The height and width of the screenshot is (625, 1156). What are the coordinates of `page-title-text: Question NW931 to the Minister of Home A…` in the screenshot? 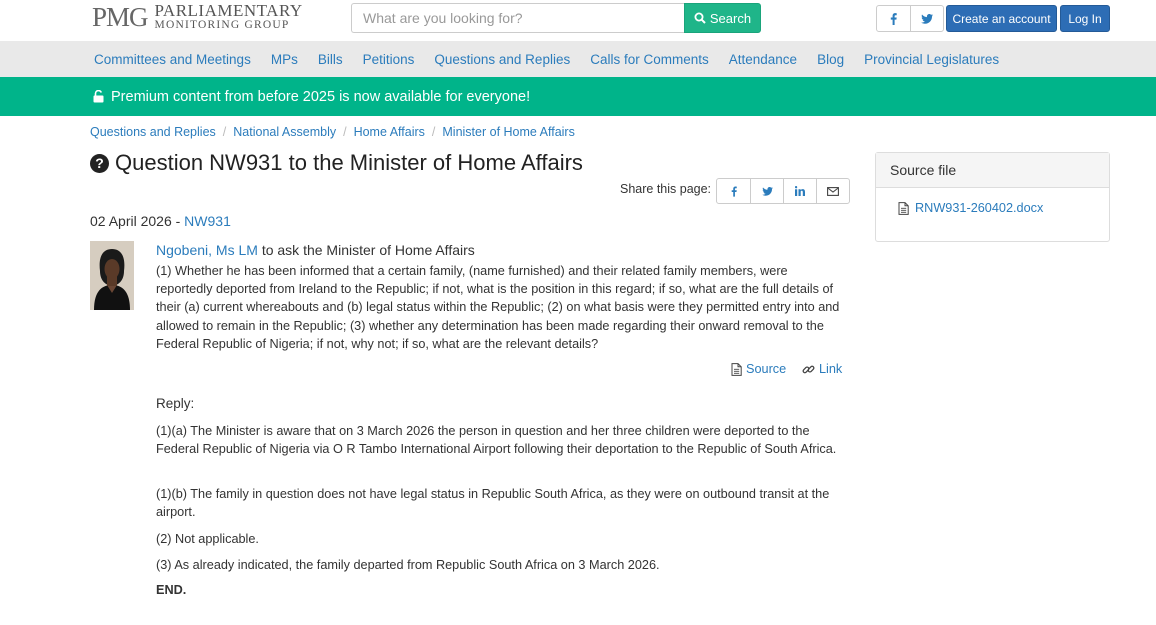 It's located at (349, 162).